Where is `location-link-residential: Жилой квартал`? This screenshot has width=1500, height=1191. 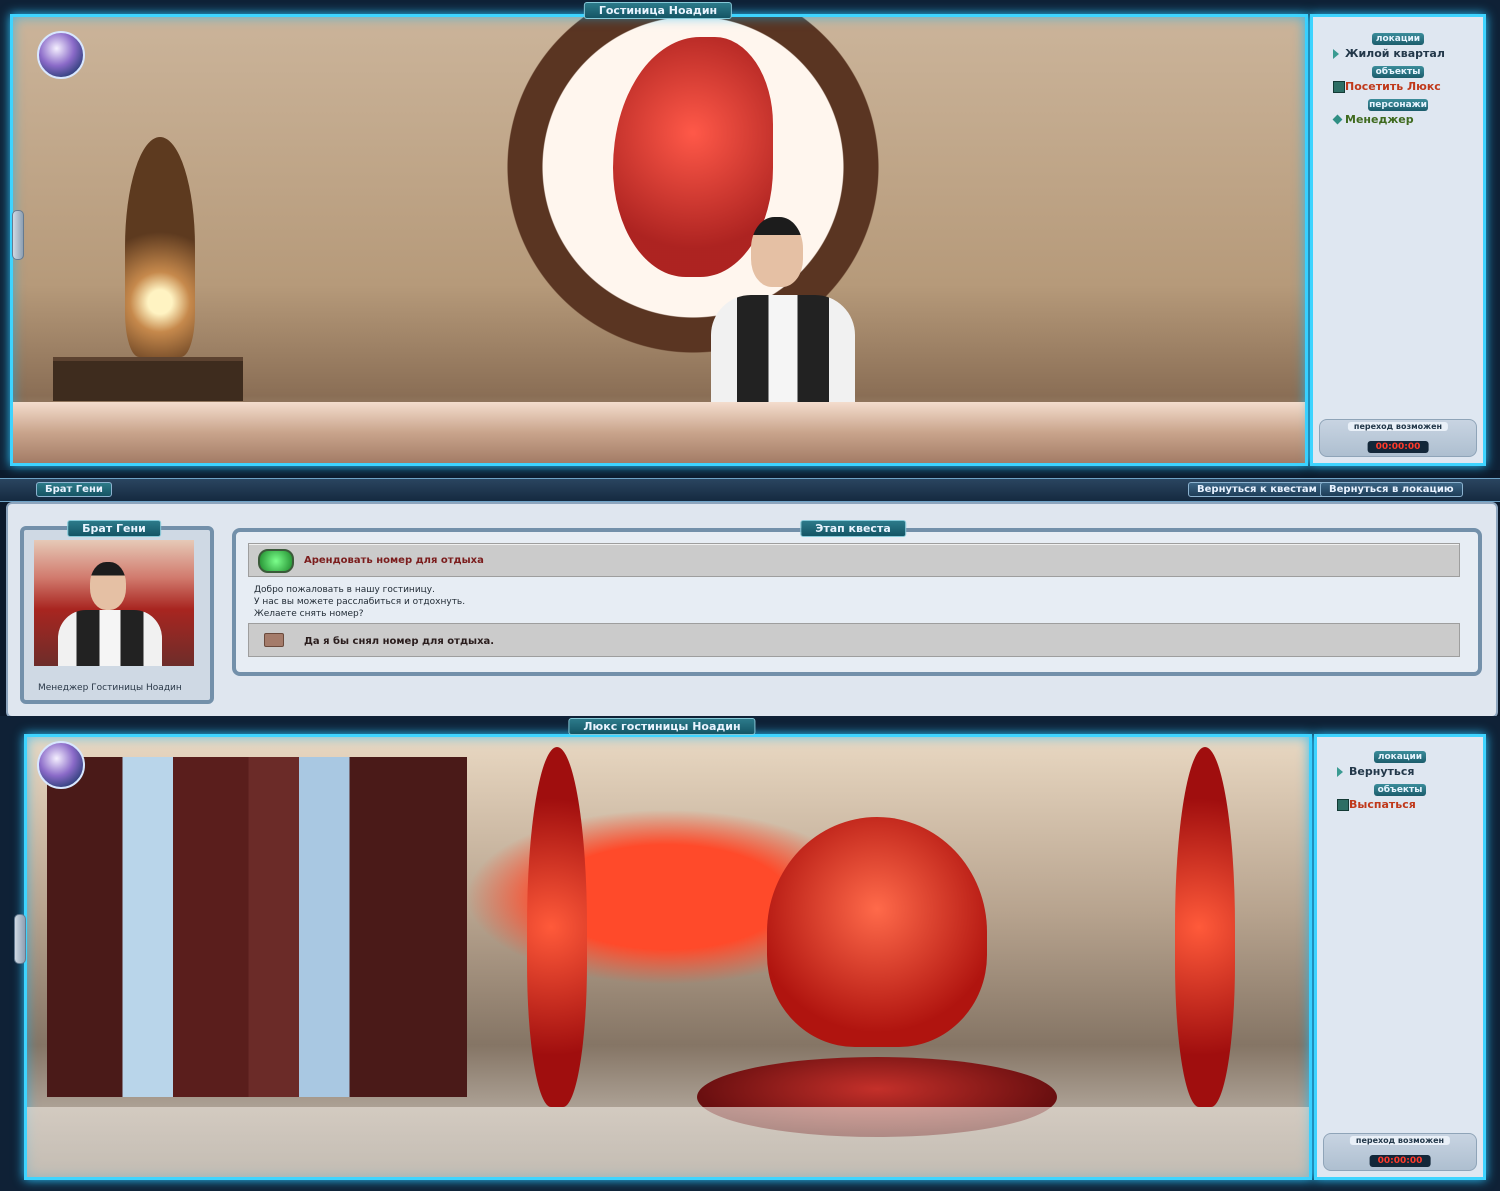
location-link-residential: Жилой квартал is located at coordinates (1398, 53).